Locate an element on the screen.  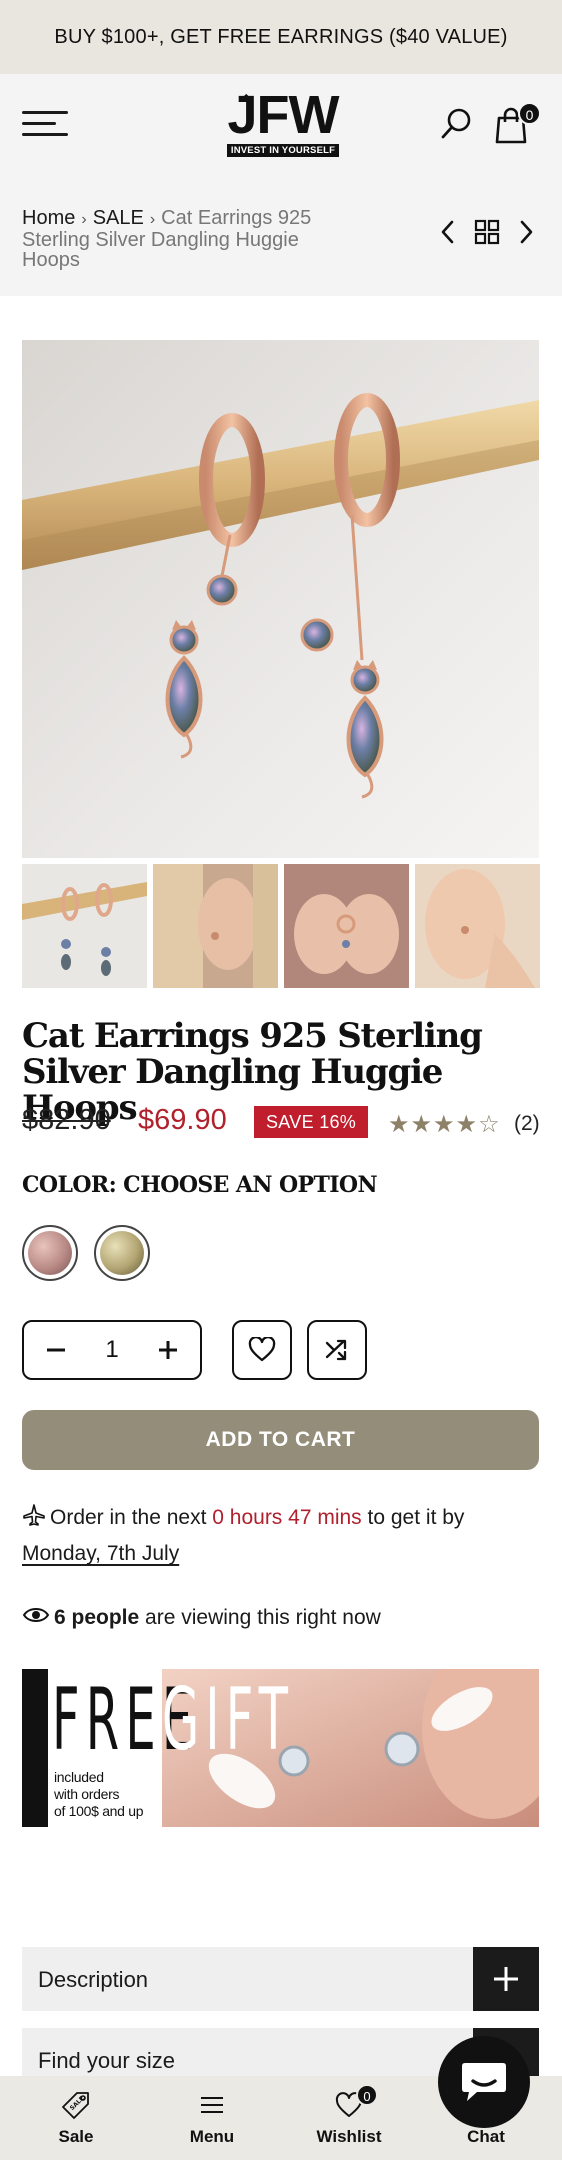
gift-terms: included with orders of 100$ and up is located at coordinates (99, 1794).